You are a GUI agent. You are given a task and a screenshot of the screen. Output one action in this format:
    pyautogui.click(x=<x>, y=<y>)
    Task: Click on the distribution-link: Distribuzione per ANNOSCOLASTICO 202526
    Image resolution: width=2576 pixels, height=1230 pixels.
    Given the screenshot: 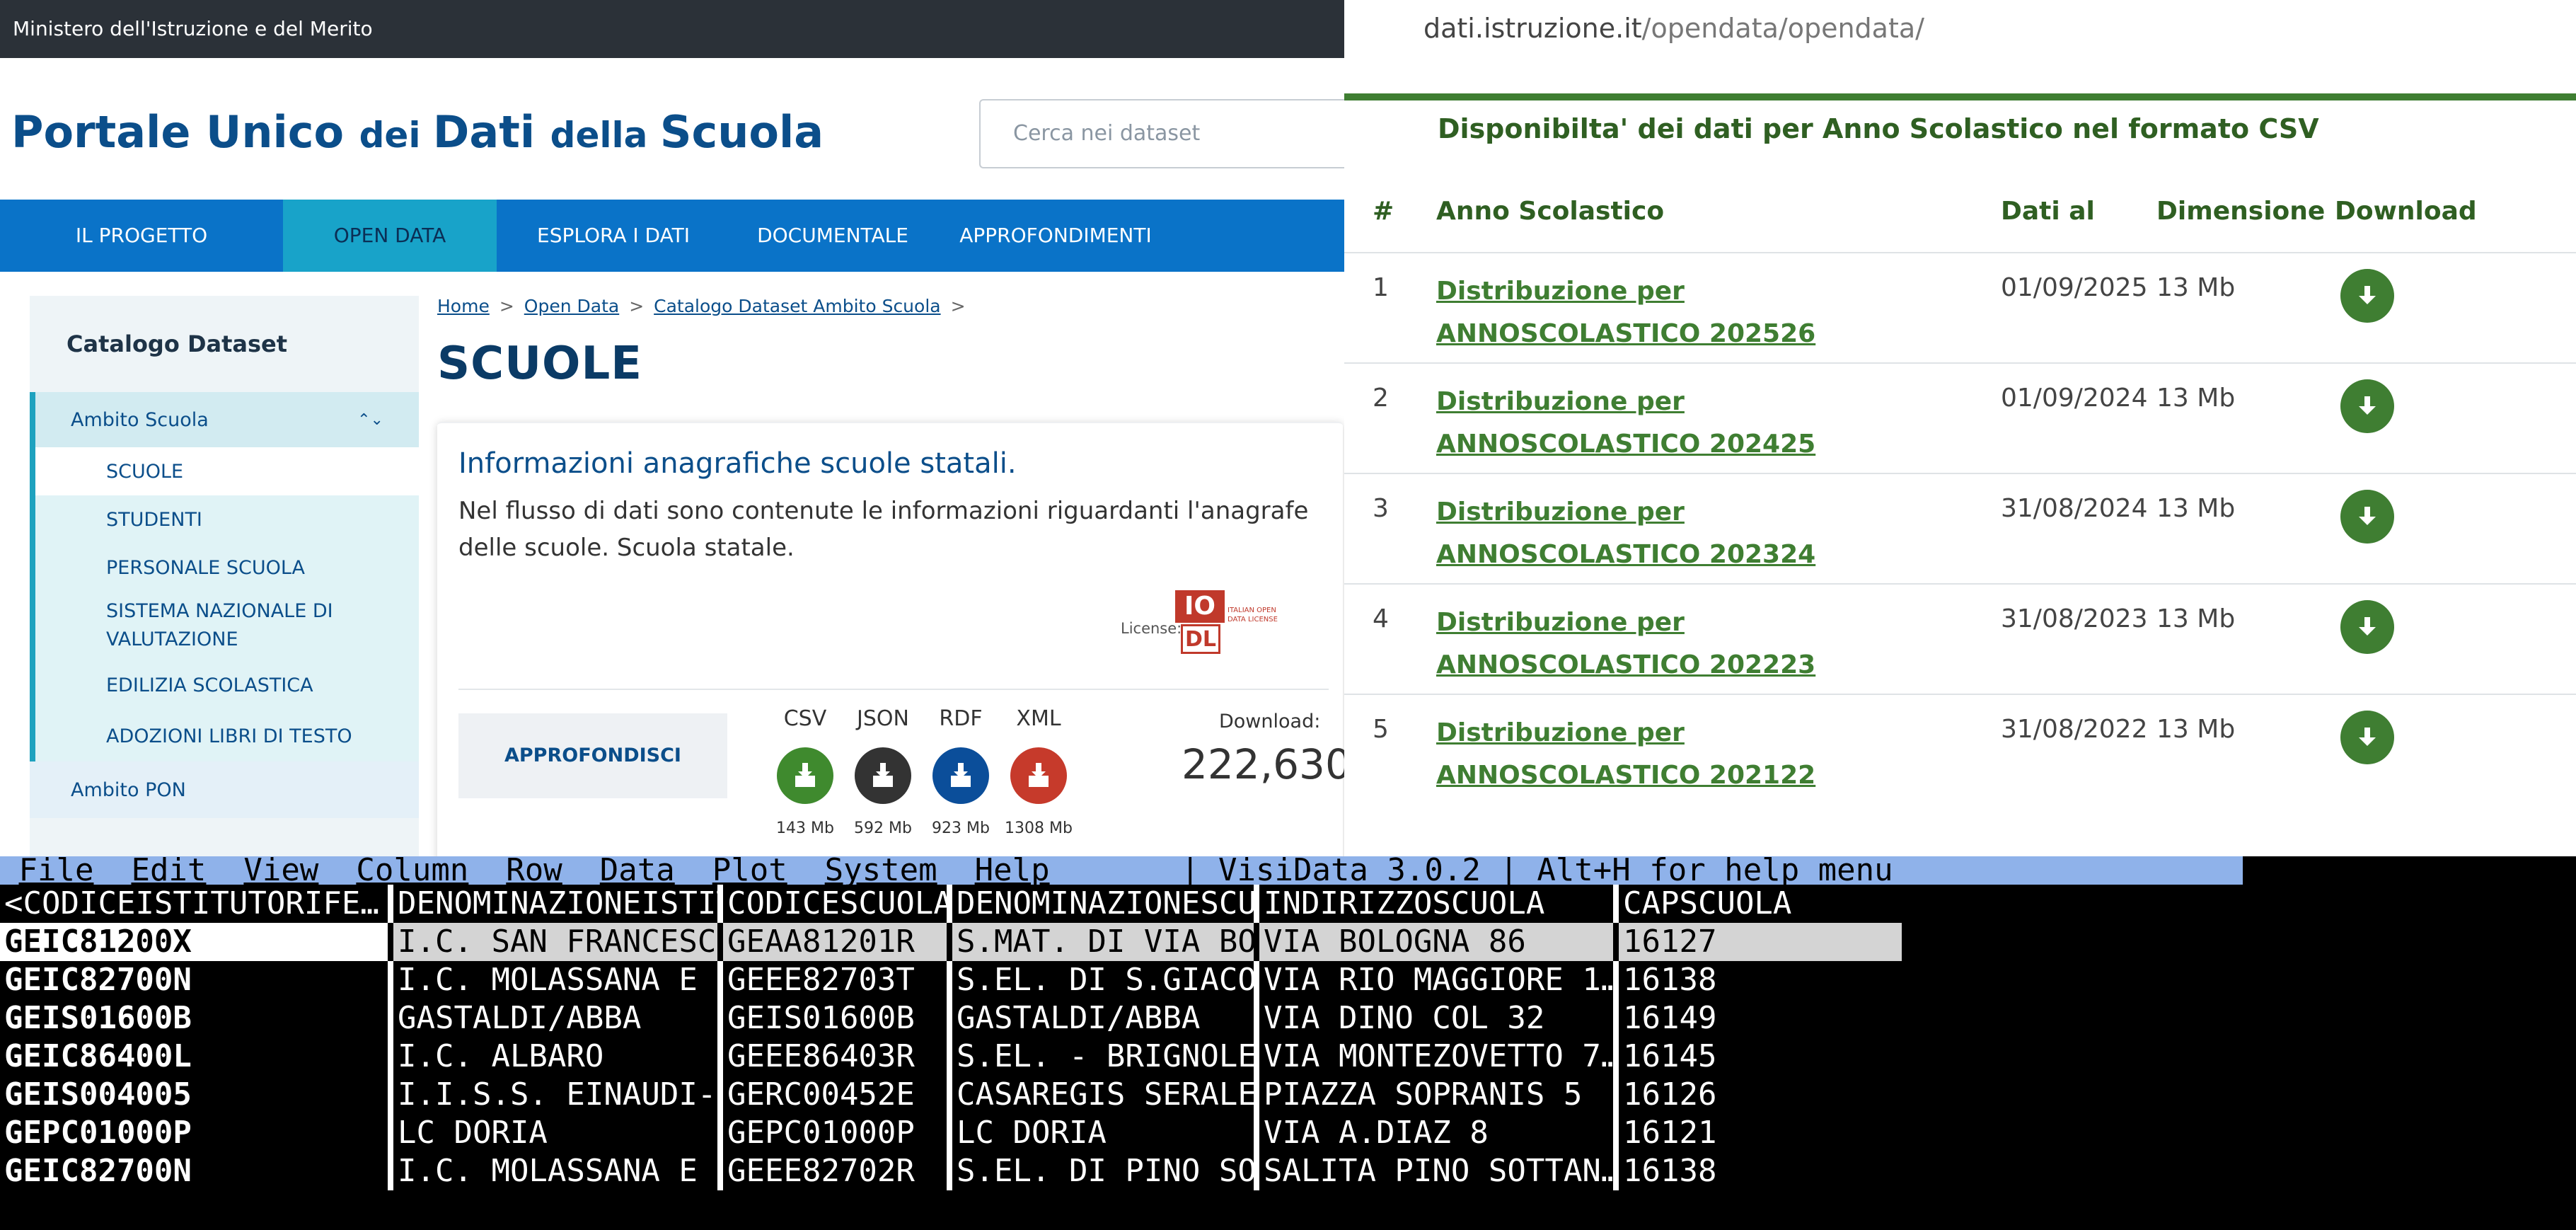 What is the action you would take?
    pyautogui.click(x=1683, y=312)
    